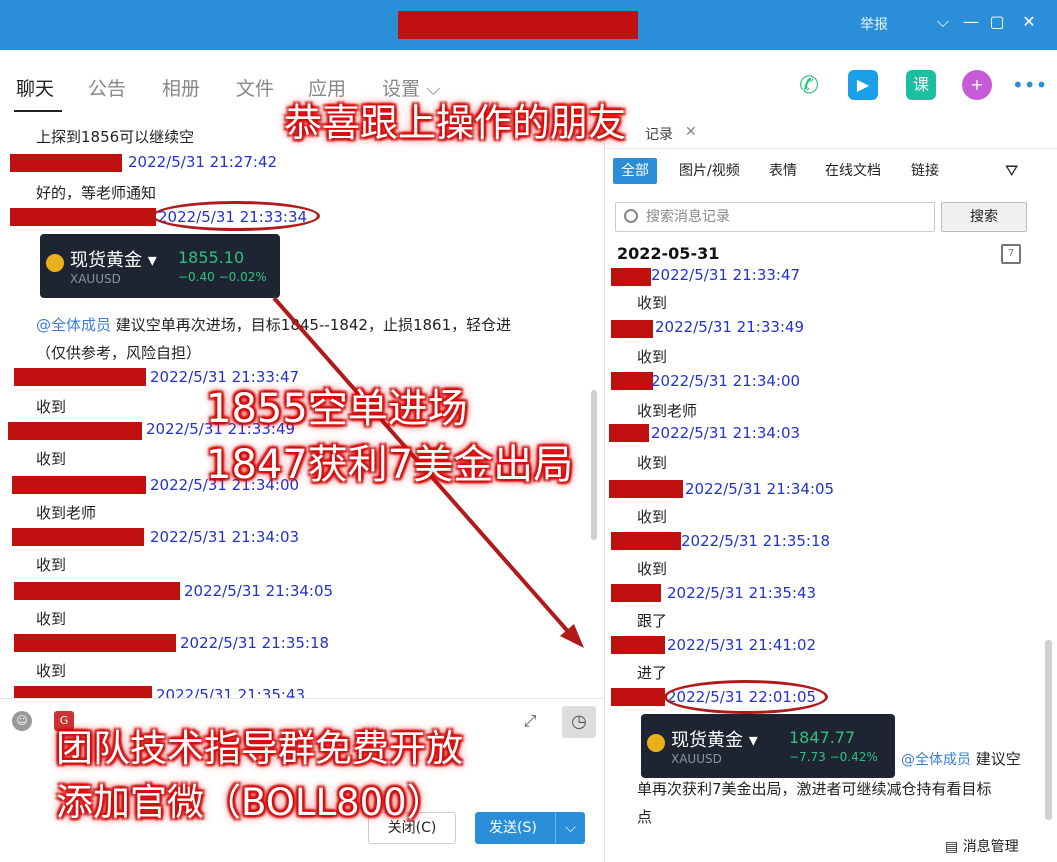  I want to click on overlay-bot2: 添加官微（BOLL800）, so click(250, 802).